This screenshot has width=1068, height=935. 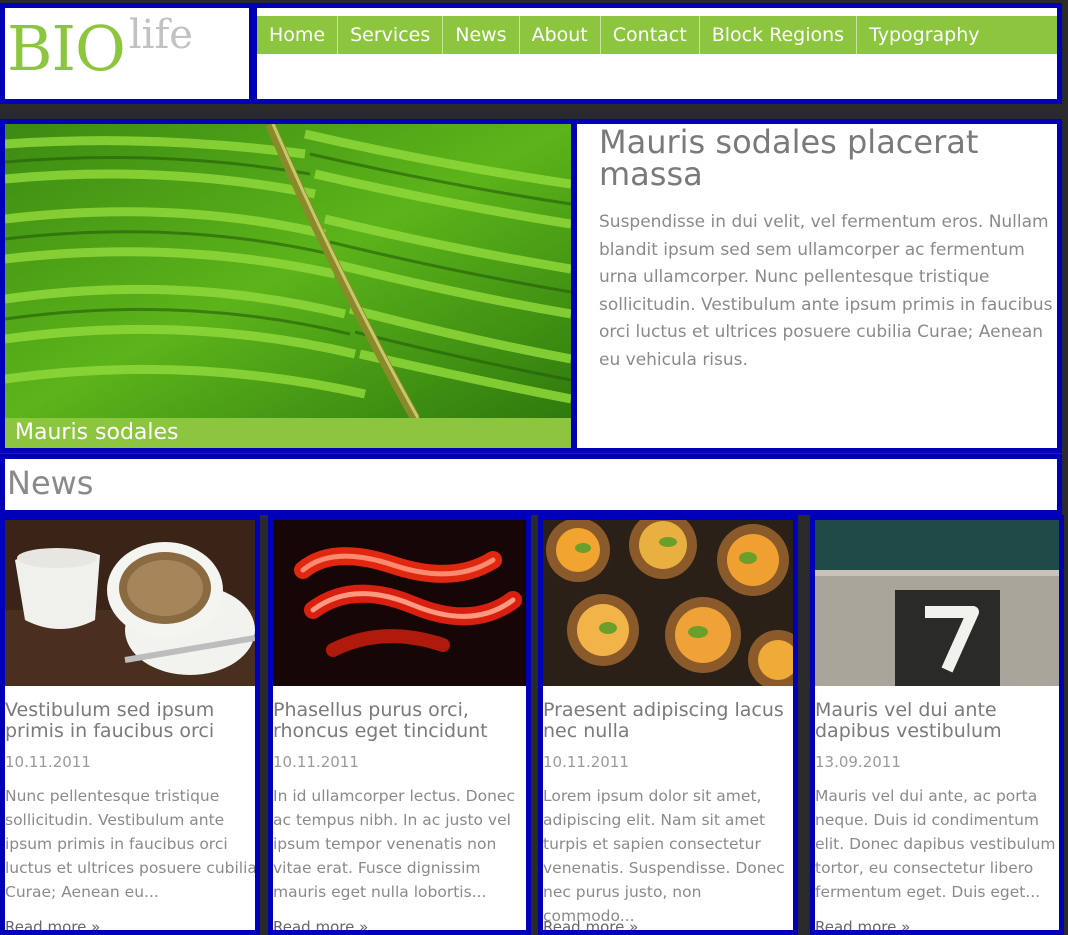 I want to click on logo-region: BIO life, so click(x=127, y=53).